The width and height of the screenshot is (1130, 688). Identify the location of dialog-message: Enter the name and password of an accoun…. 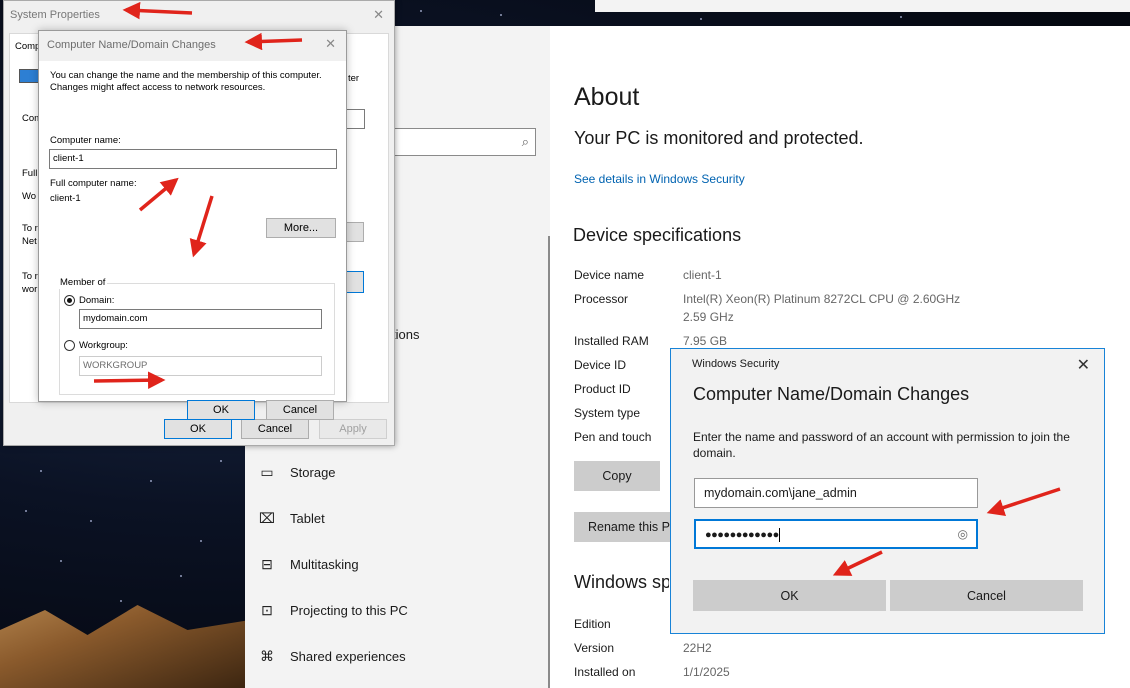
(881, 445).